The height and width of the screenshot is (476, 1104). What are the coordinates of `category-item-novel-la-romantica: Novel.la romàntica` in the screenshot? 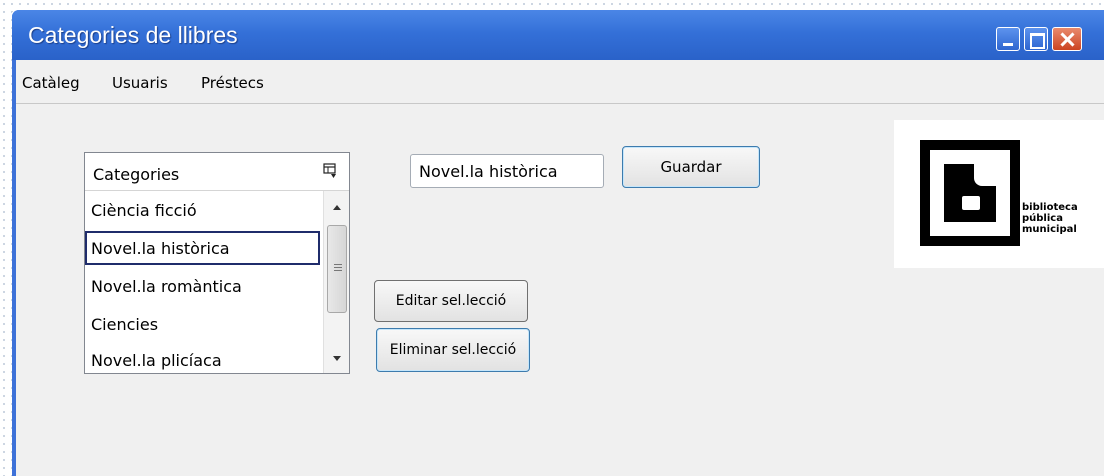 It's located at (202, 286).